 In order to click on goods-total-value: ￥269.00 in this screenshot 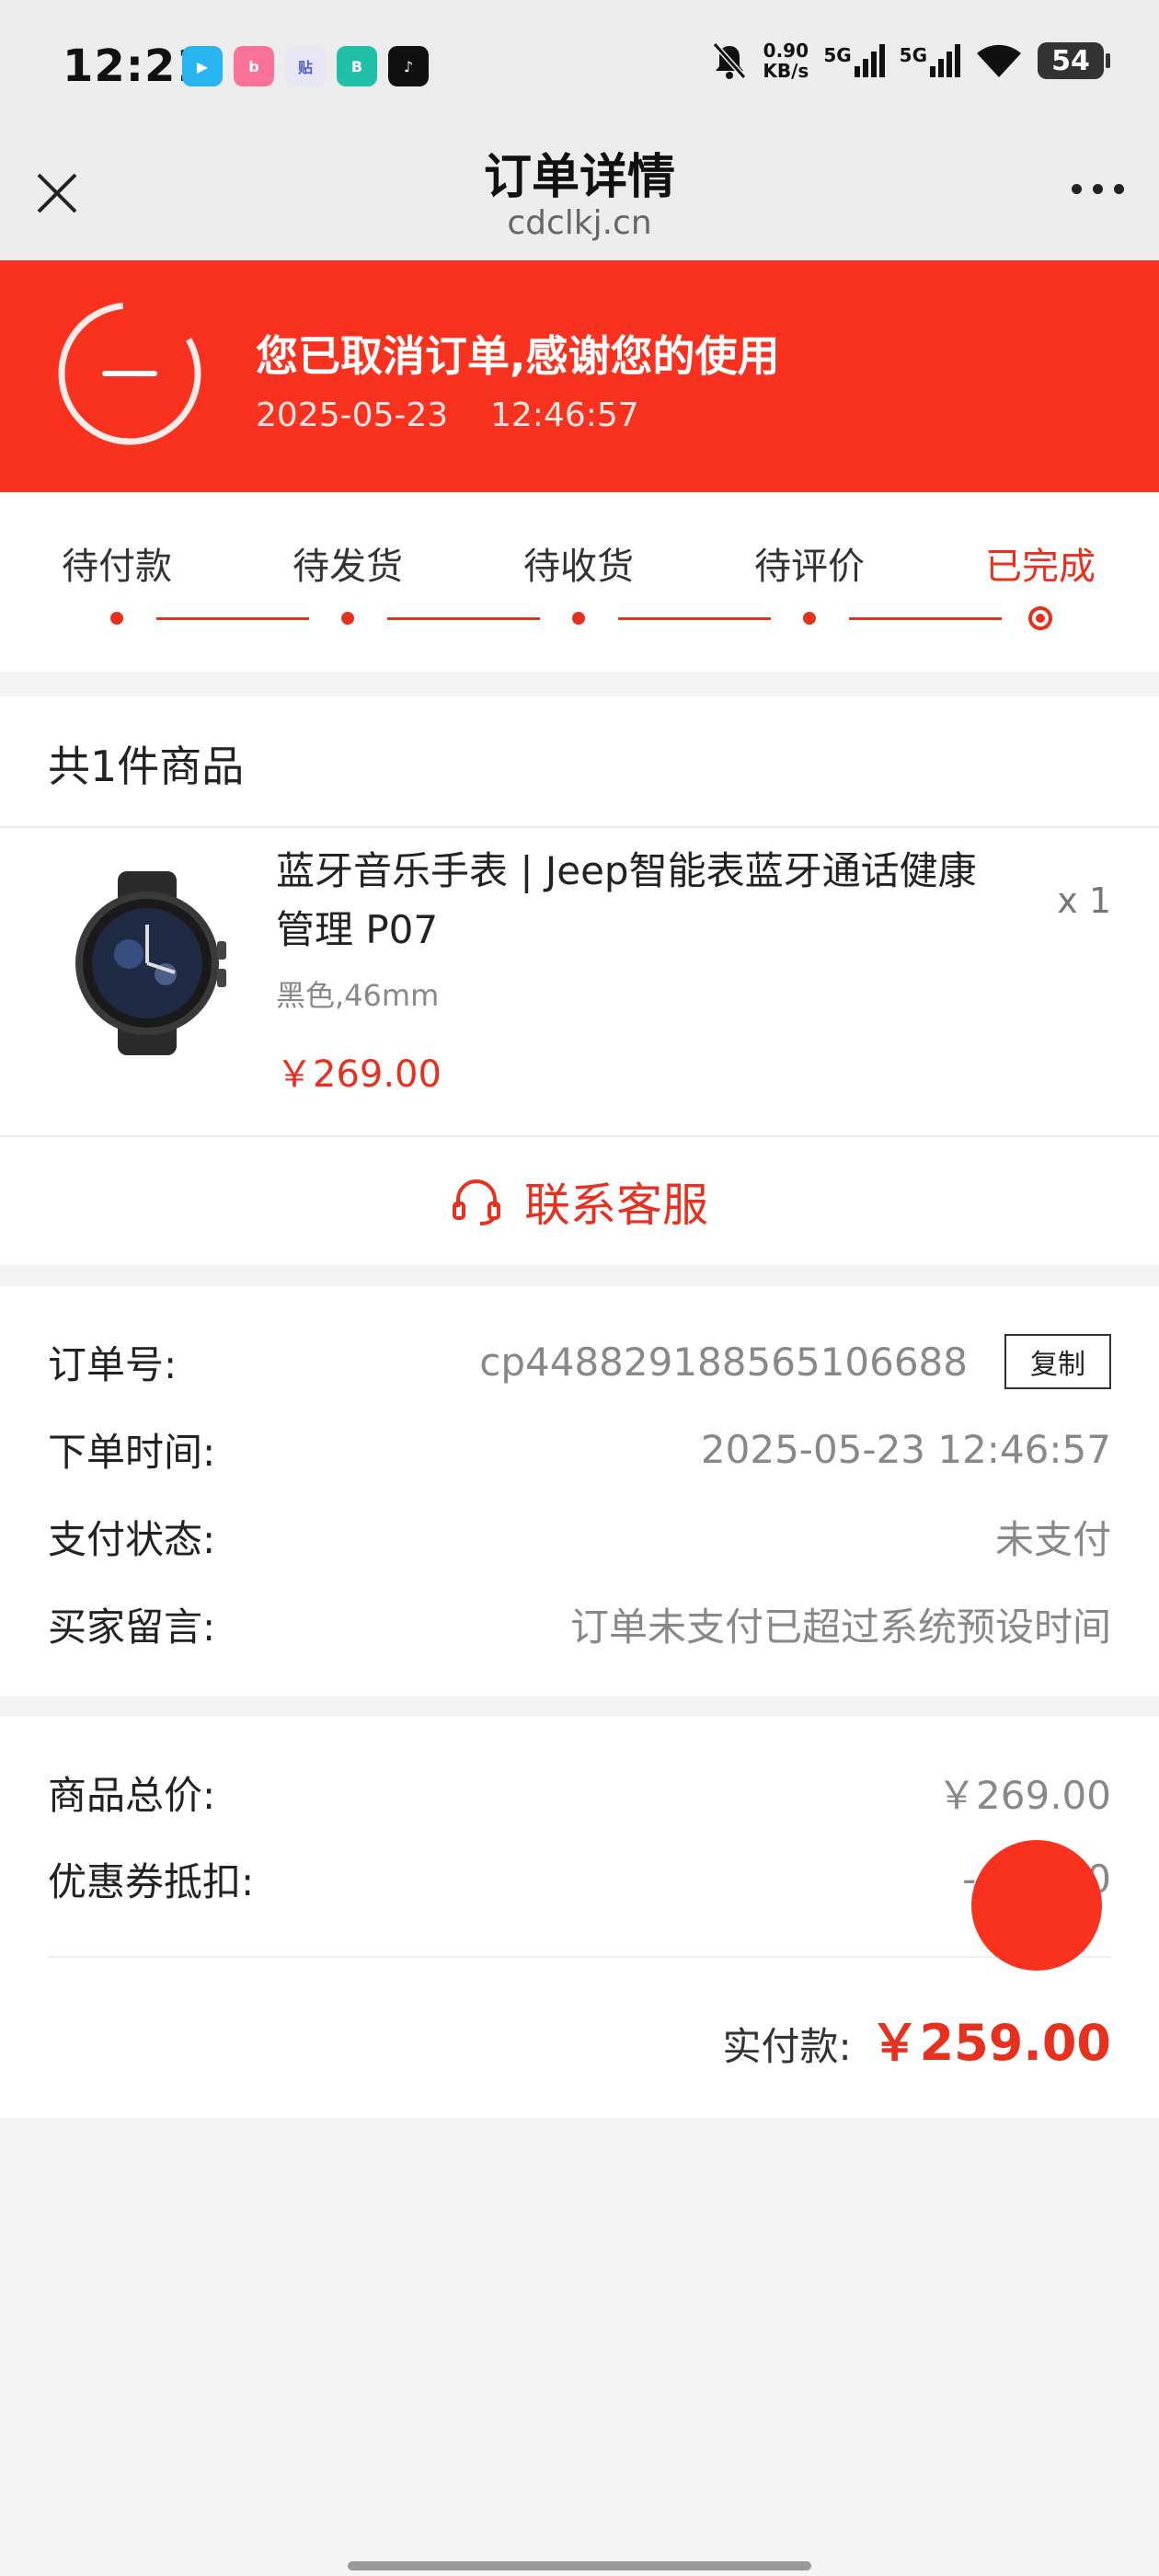, I will do `click(1024, 1795)`.